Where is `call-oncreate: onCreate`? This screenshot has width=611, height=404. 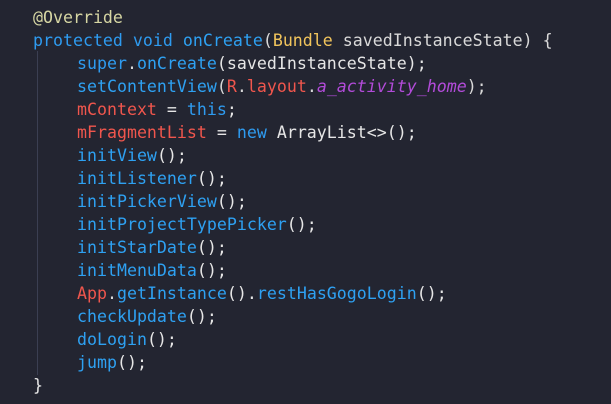 call-oncreate: onCreate is located at coordinates (176, 63).